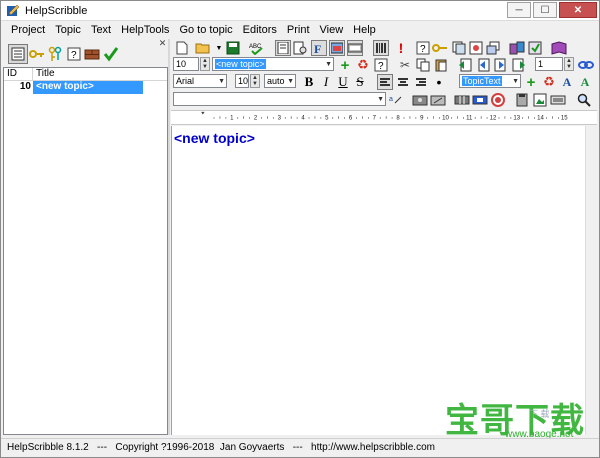 The width and height of the screenshot is (600, 458). What do you see at coordinates (423, 65) in the screenshot?
I see `copy-button` at bounding box center [423, 65].